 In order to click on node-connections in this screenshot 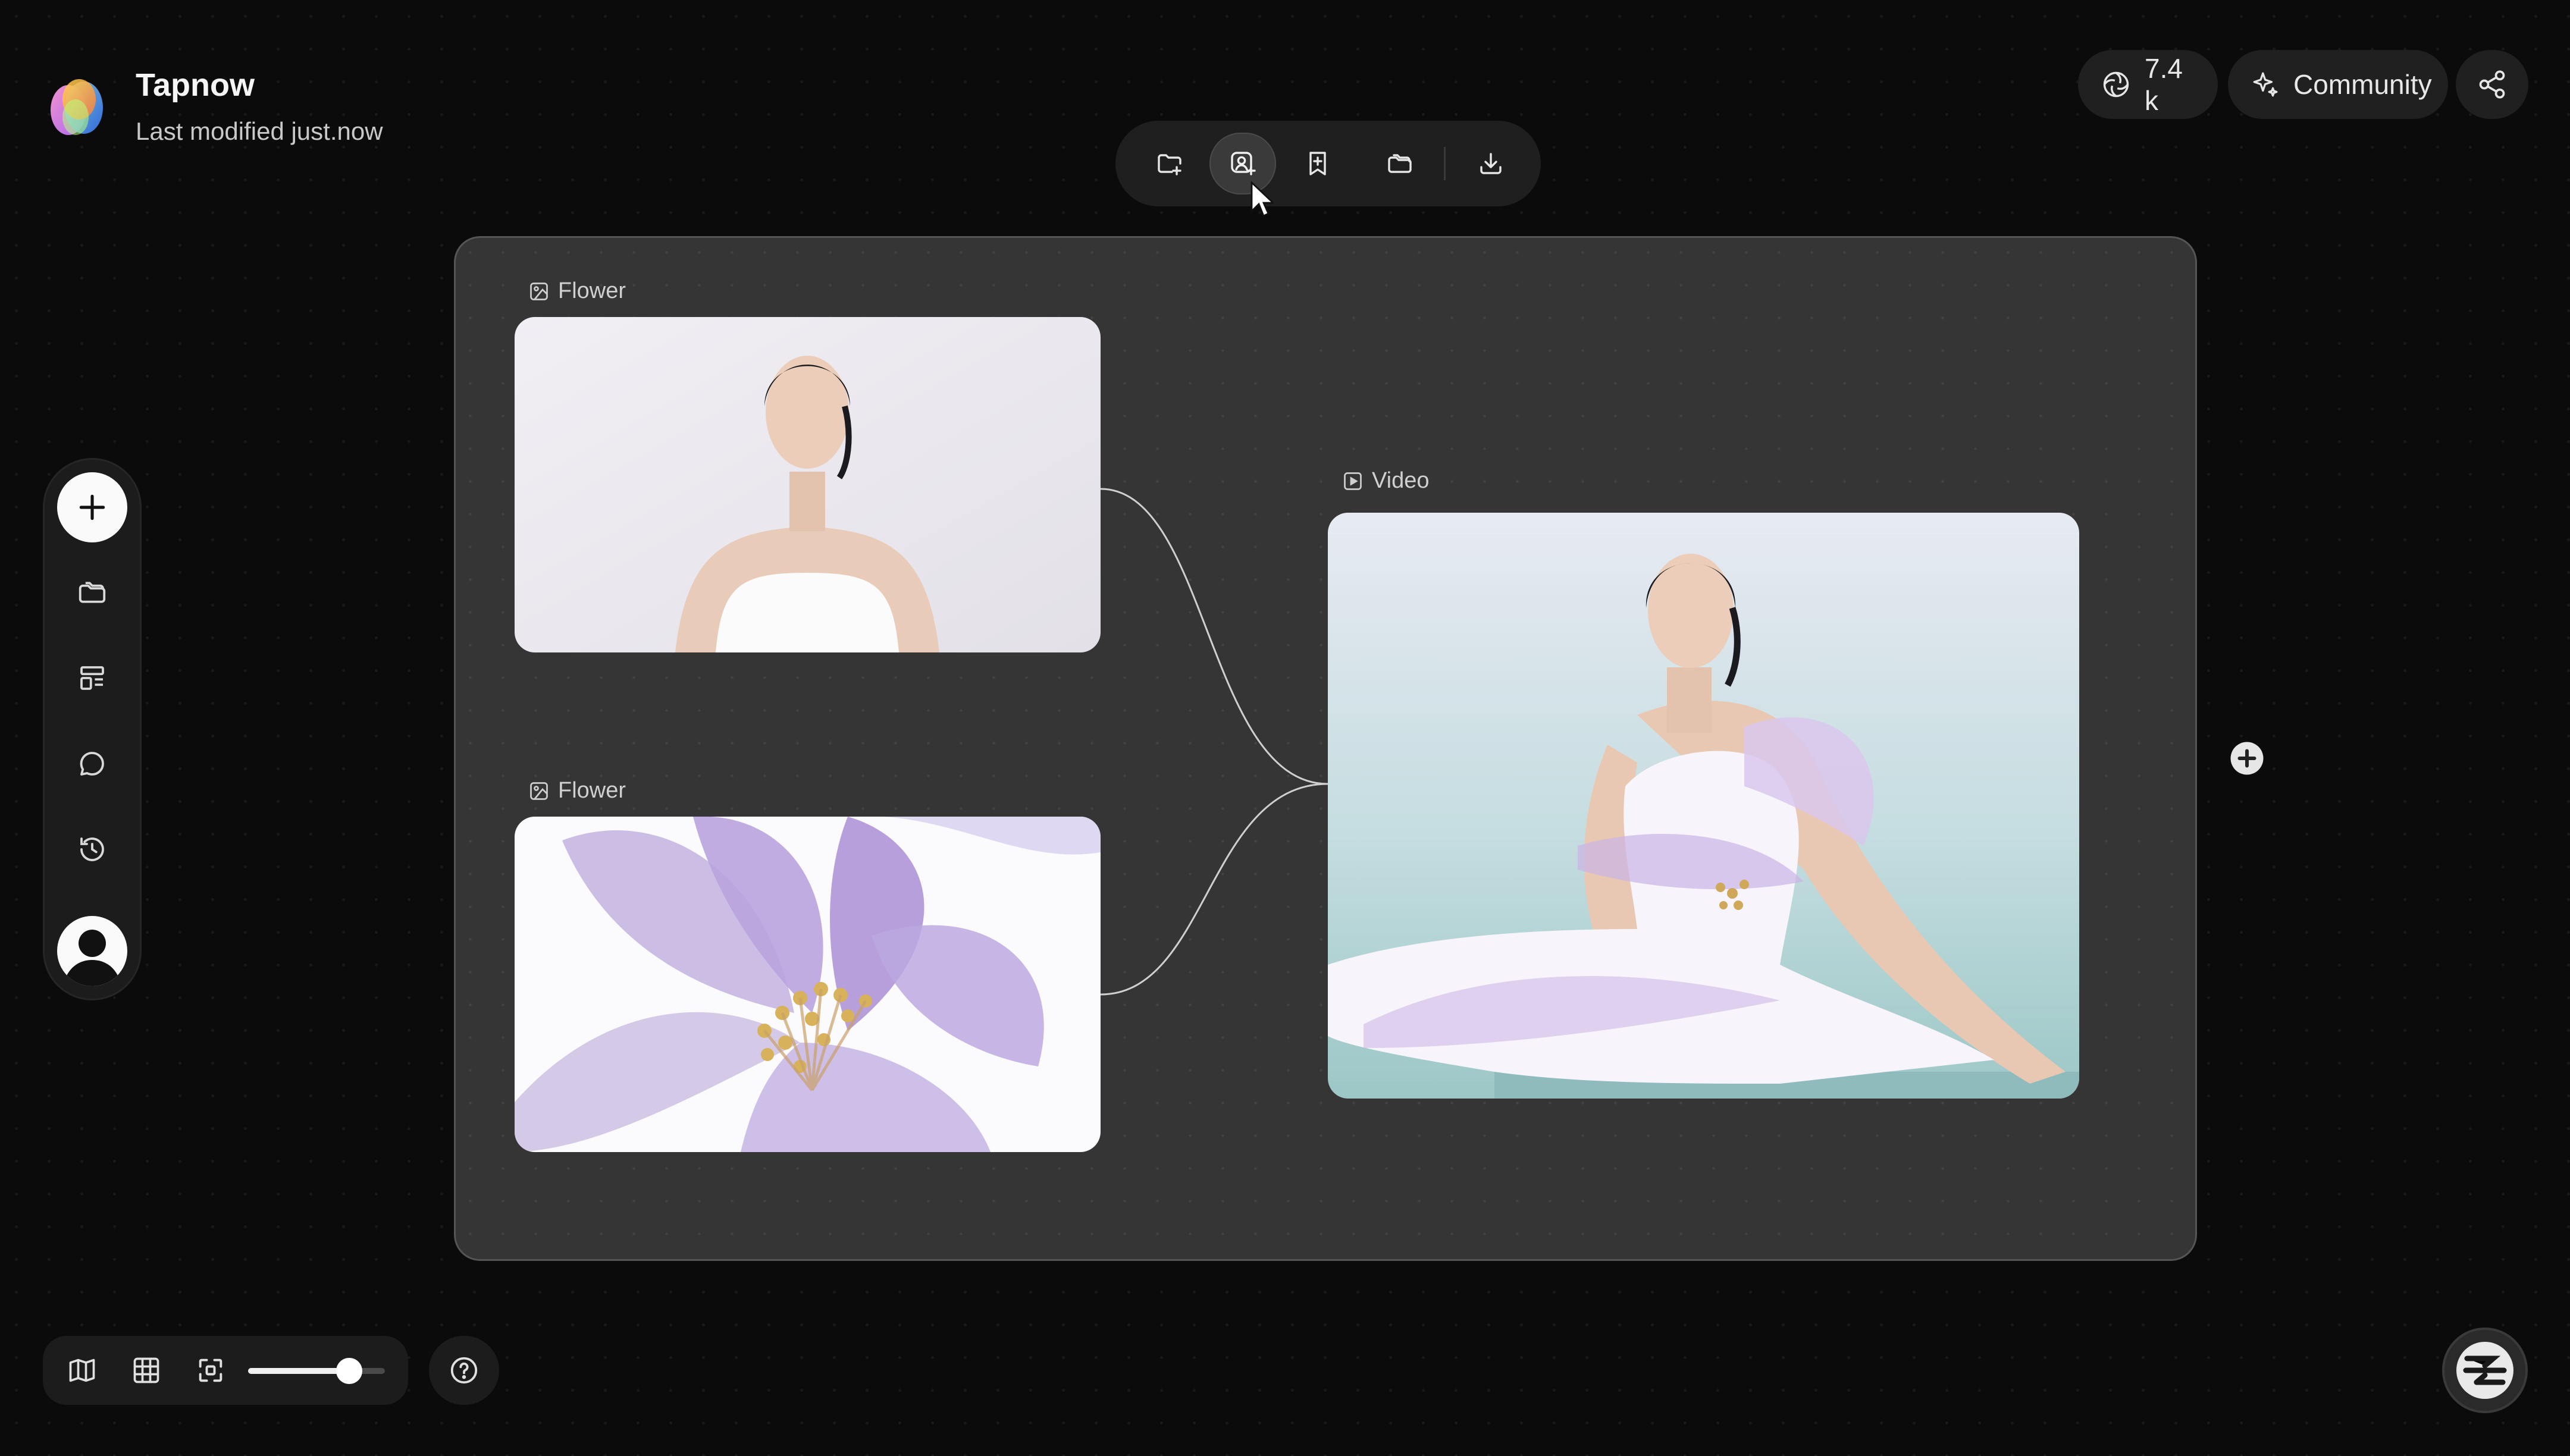, I will do `click(1214, 742)`.